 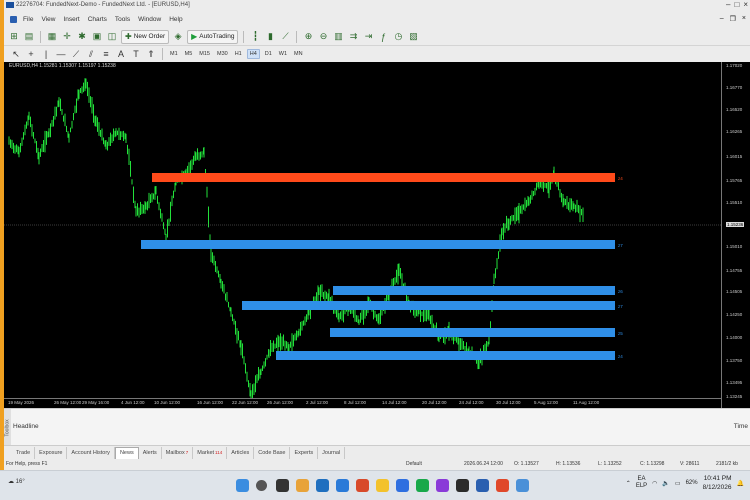 I want to click on battery-icon: ▭, so click(x=678, y=483).